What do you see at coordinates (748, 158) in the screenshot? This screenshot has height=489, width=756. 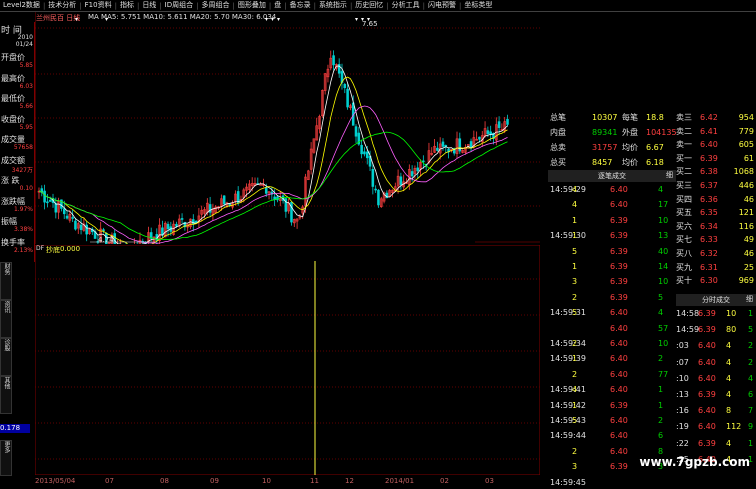 I see `order-book-vol: 61` at bounding box center [748, 158].